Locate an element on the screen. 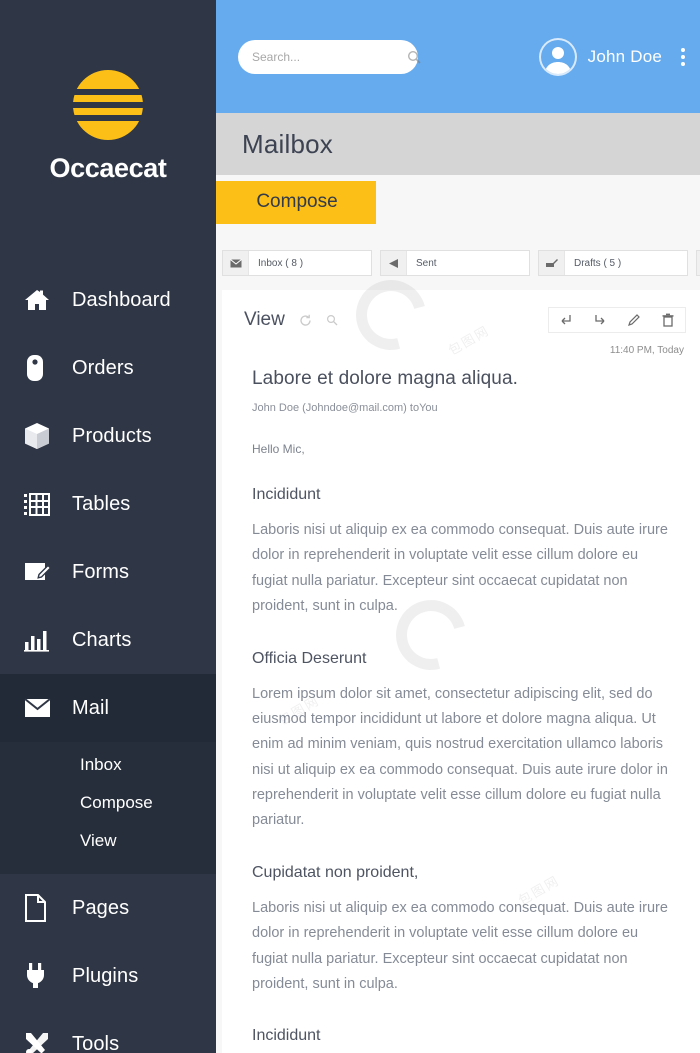 Image resolution: width=700 pixels, height=1053 pixels. trash-icon is located at coordinates (668, 320).